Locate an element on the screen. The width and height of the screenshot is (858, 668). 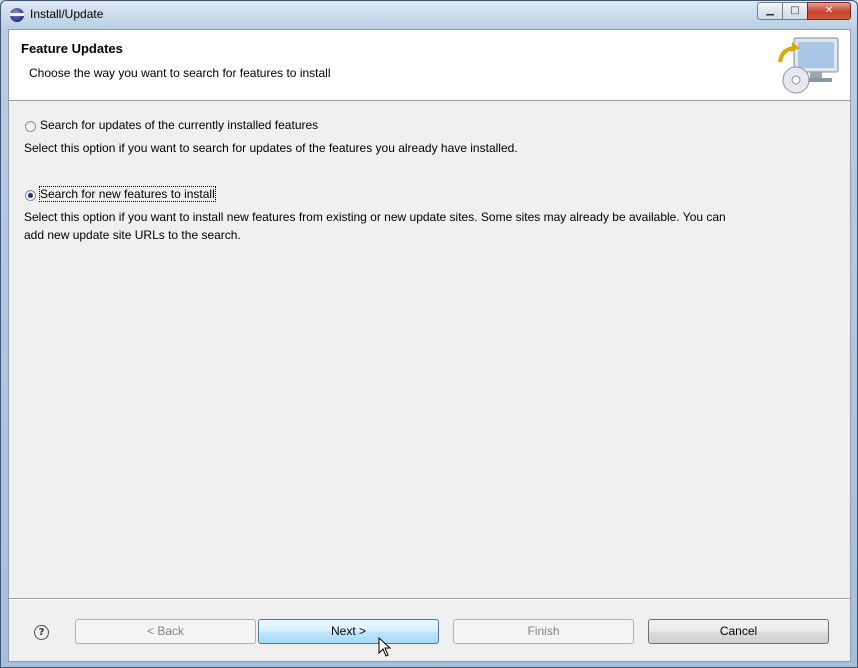
finish-button: Finish is located at coordinates (543, 631).